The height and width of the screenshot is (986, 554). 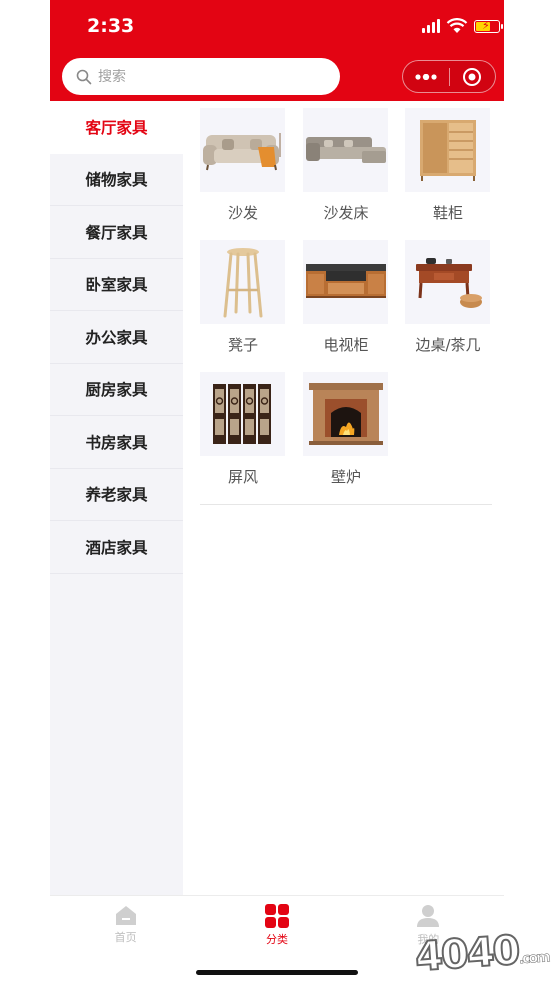 What do you see at coordinates (125, 915) in the screenshot?
I see `home-icon` at bounding box center [125, 915].